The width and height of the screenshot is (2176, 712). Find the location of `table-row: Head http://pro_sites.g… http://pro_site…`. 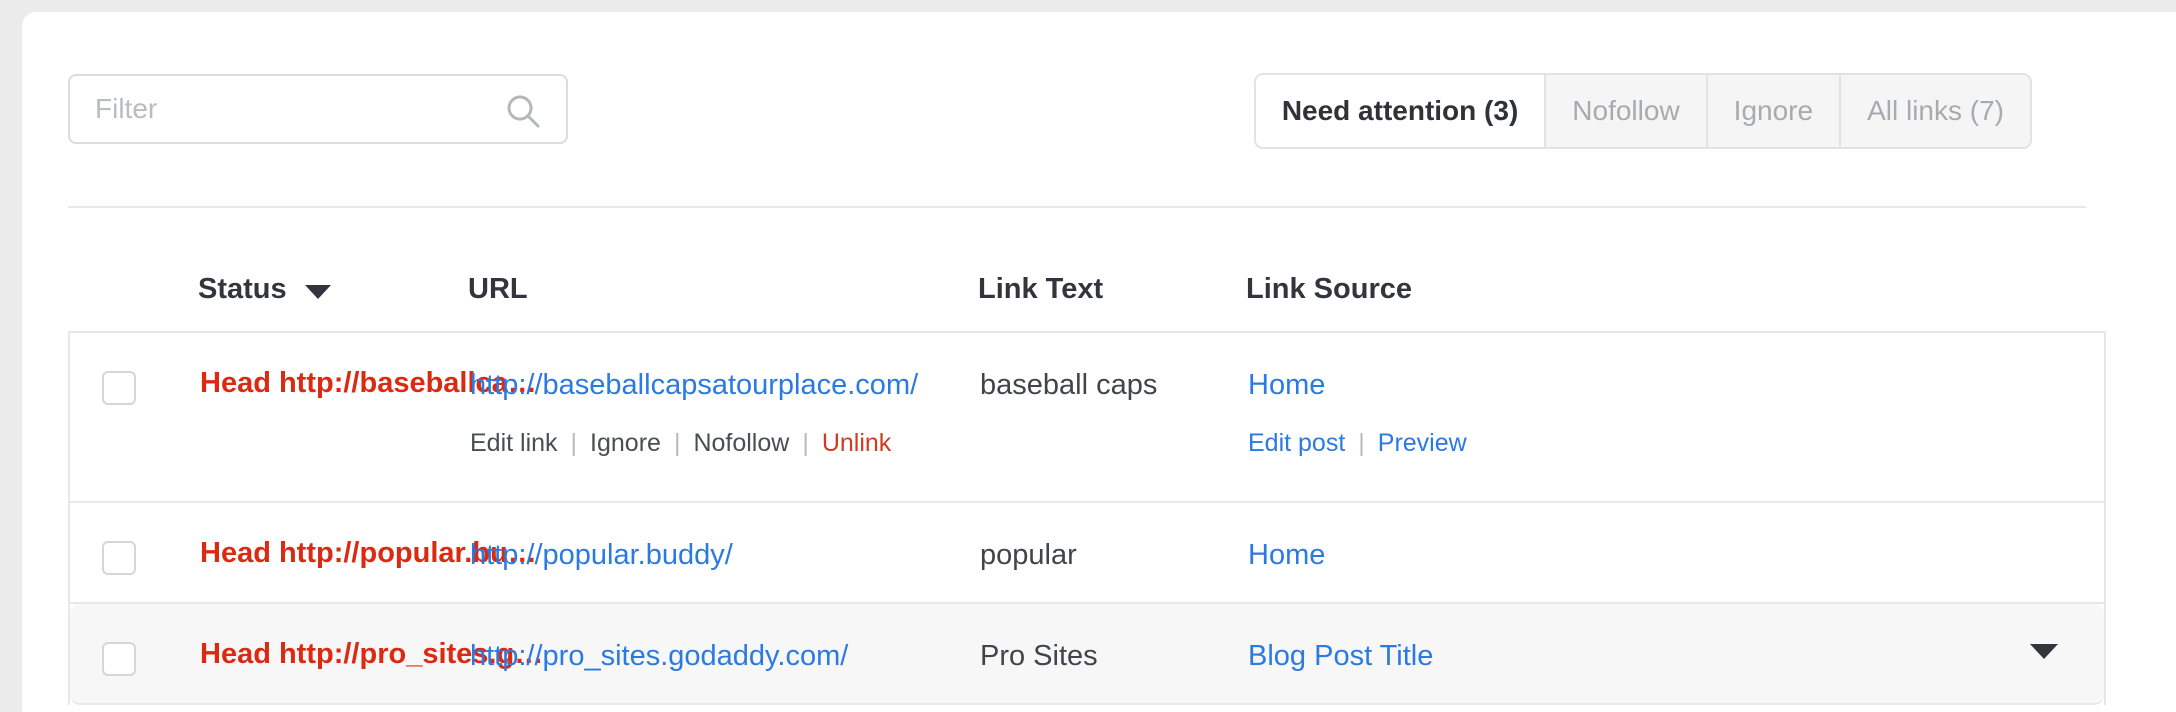

table-row: Head http://pro_sites.g… http://pro_site… is located at coordinates (1087, 654).